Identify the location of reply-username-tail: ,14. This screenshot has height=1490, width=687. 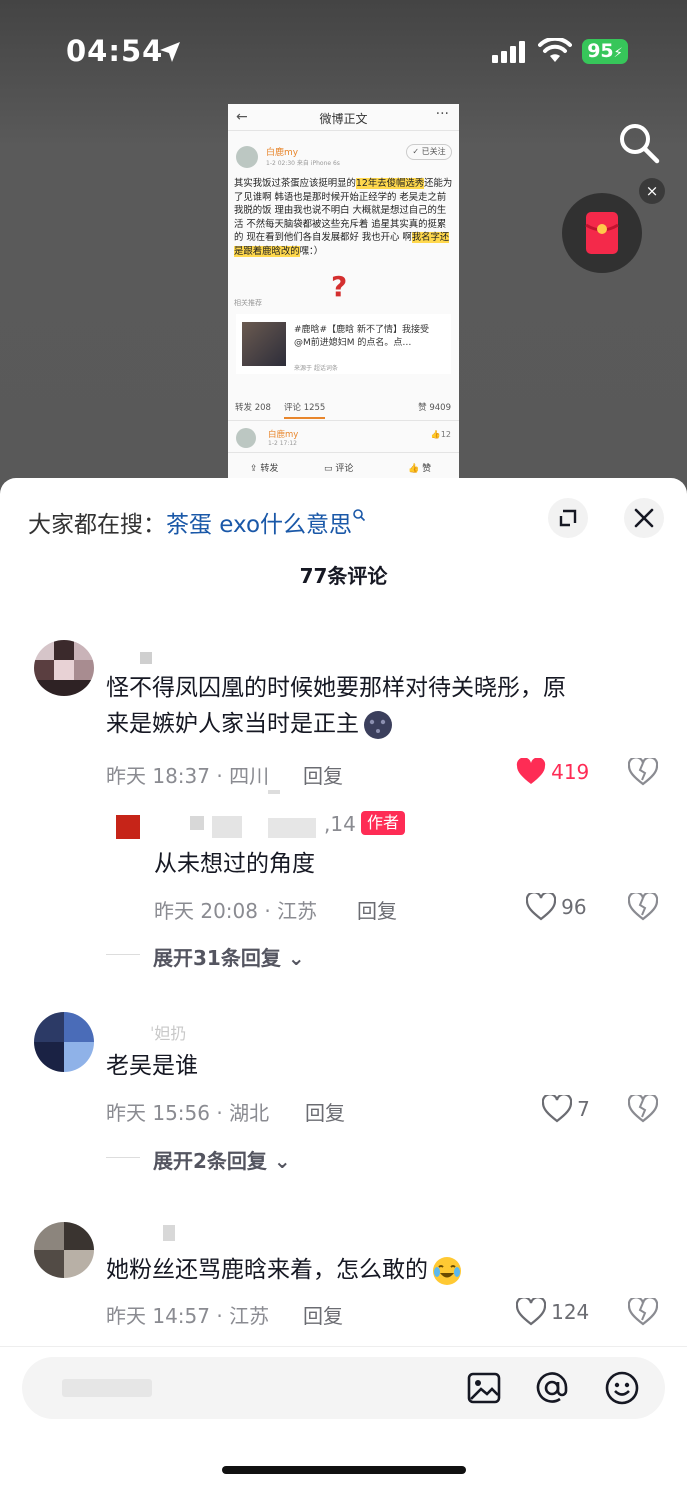
(340, 824).